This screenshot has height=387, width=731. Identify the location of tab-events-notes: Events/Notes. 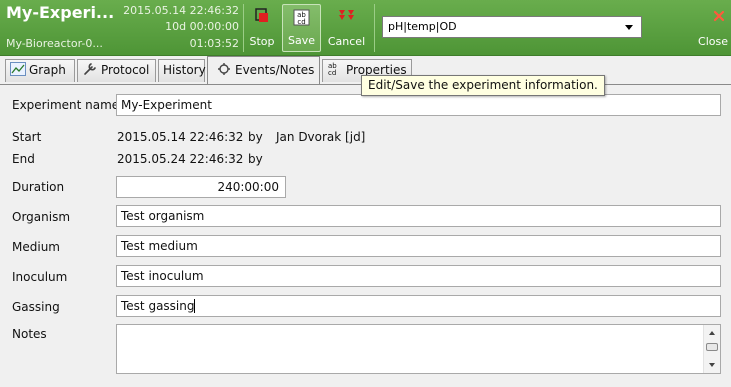
(263, 70).